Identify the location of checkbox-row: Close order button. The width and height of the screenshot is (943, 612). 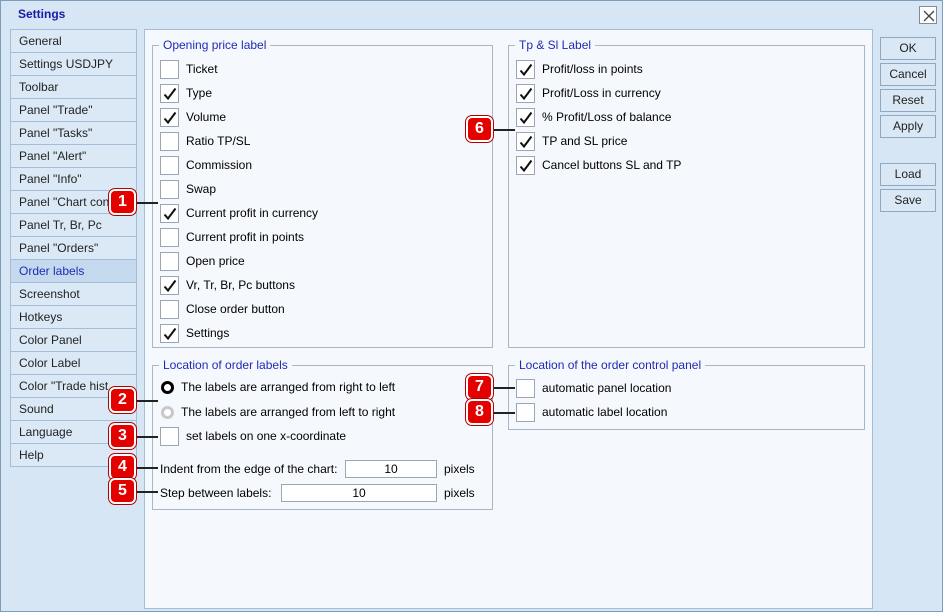
(310, 310).